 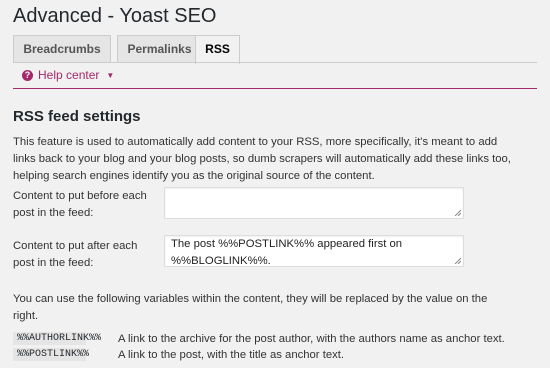 What do you see at coordinates (57, 338) in the screenshot?
I see `variable-code: %%AUTHORLINK%%` at bounding box center [57, 338].